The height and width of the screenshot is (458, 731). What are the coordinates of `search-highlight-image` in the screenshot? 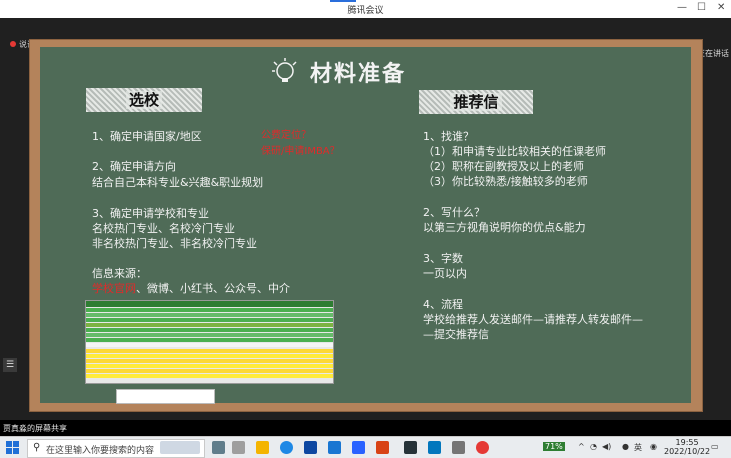 It's located at (180, 447).